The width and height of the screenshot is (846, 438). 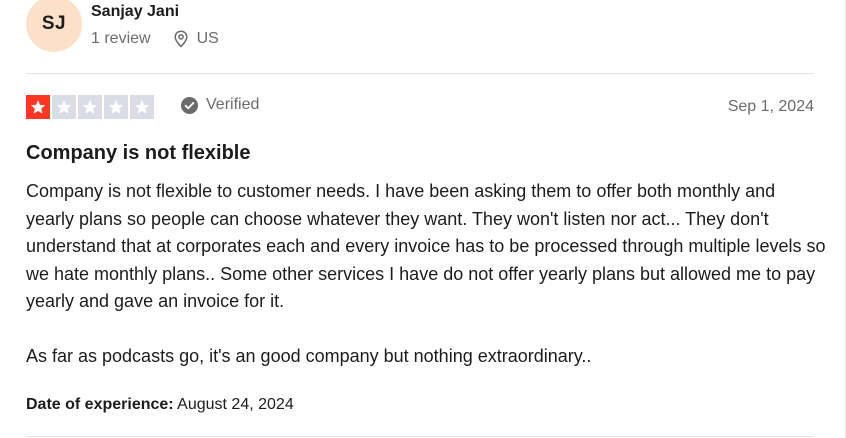 I want to click on review-date: Sep 1, 2024, so click(x=770, y=106).